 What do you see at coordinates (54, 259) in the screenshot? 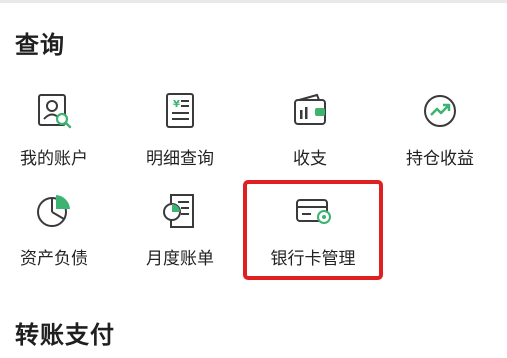
I see `grid-item-label: 资产负债` at bounding box center [54, 259].